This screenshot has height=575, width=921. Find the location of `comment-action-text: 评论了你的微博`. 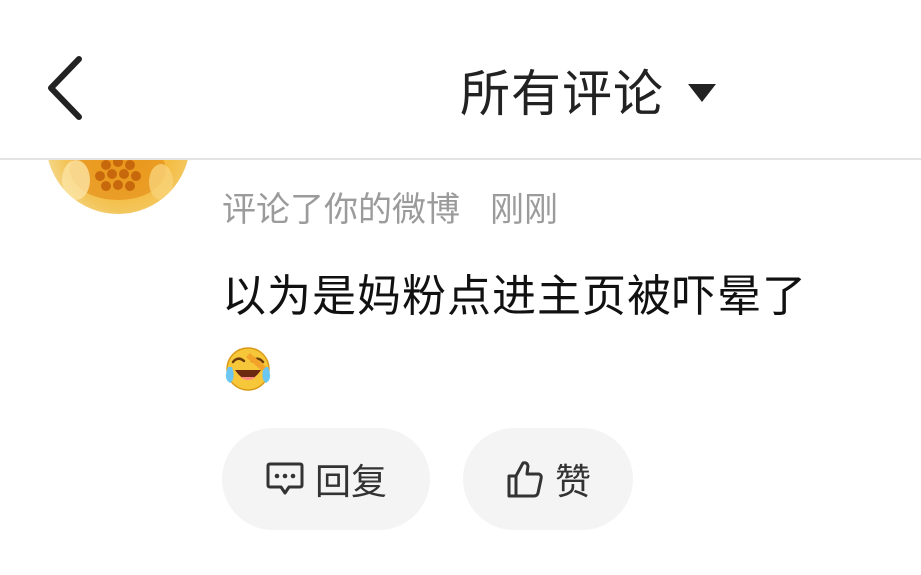

comment-action-text: 评论了你的微博 is located at coordinates (341, 210).